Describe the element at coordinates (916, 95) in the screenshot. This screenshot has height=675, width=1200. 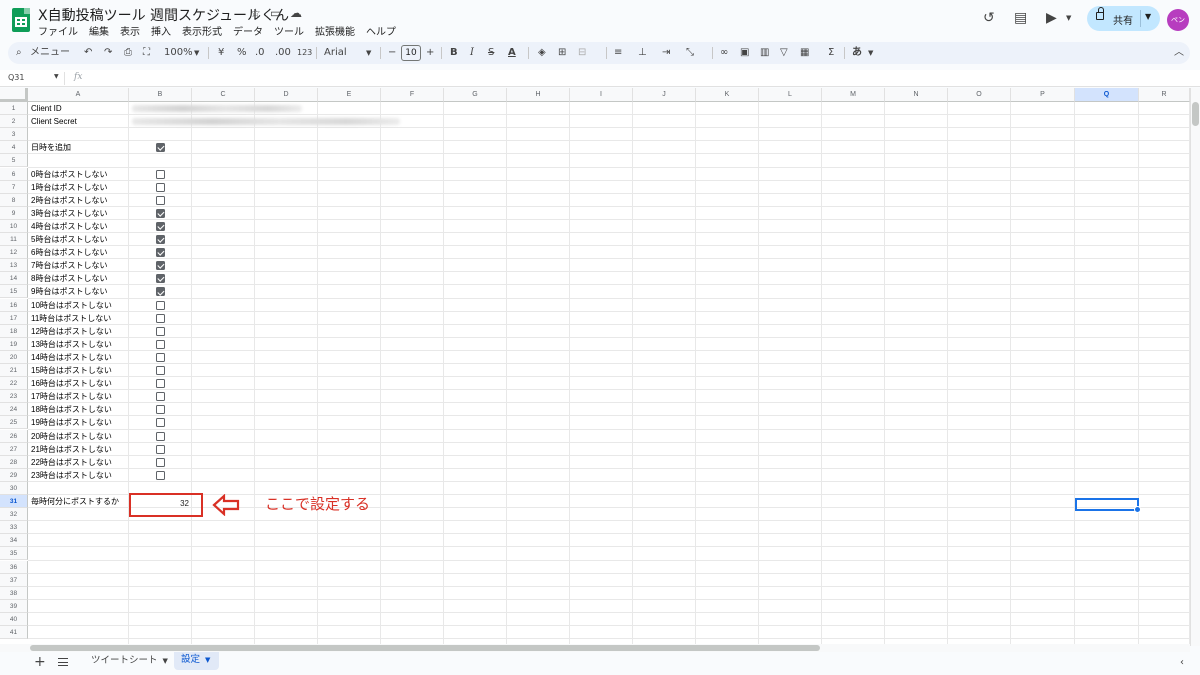
I see `column-header-n: N` at that location.